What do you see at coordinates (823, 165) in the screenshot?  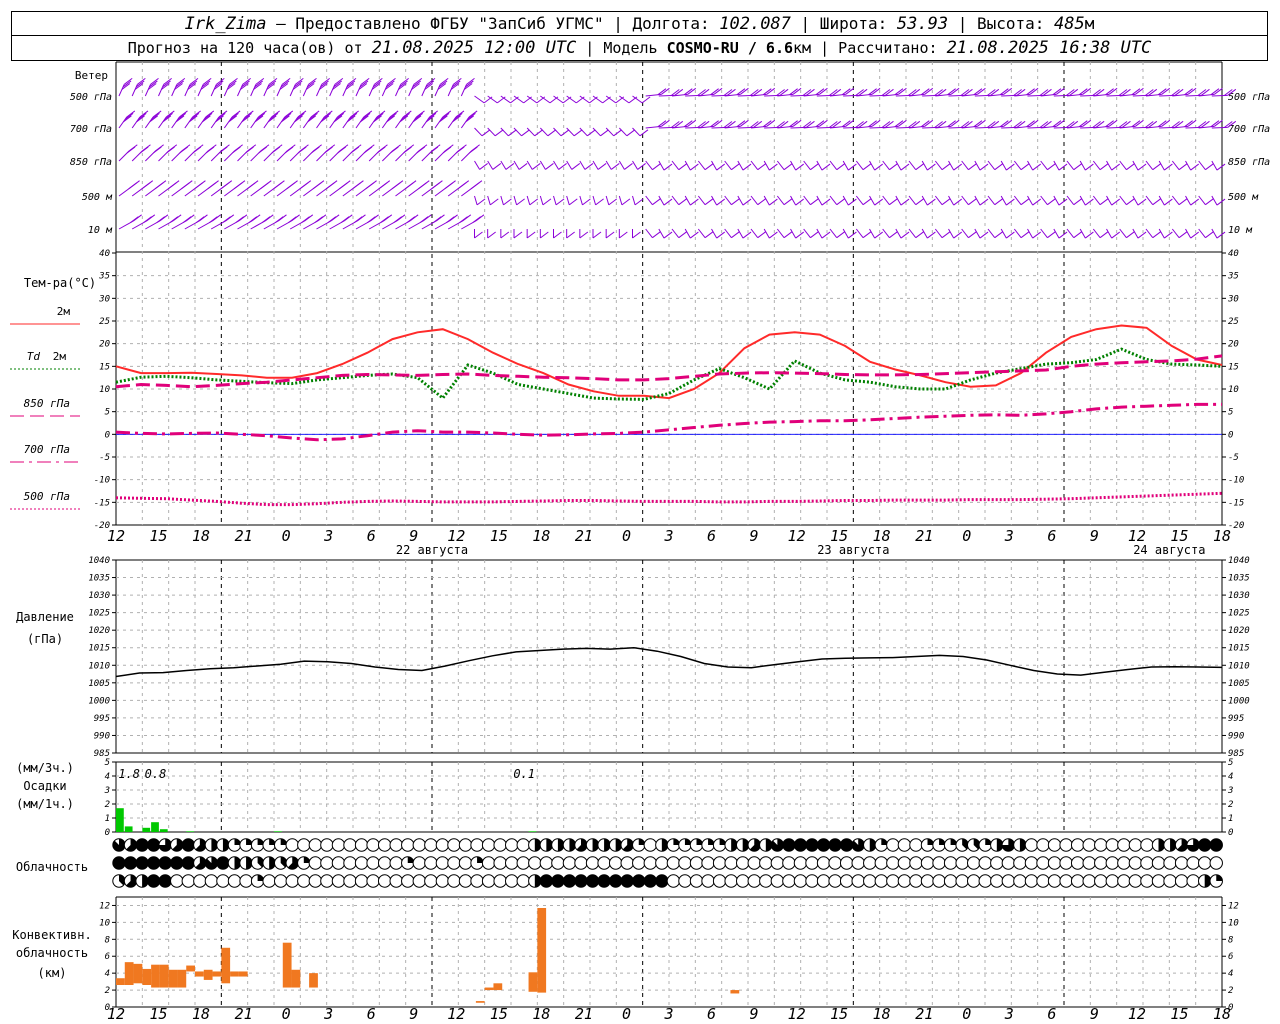 I see `wind-barb-2-79.5` at bounding box center [823, 165].